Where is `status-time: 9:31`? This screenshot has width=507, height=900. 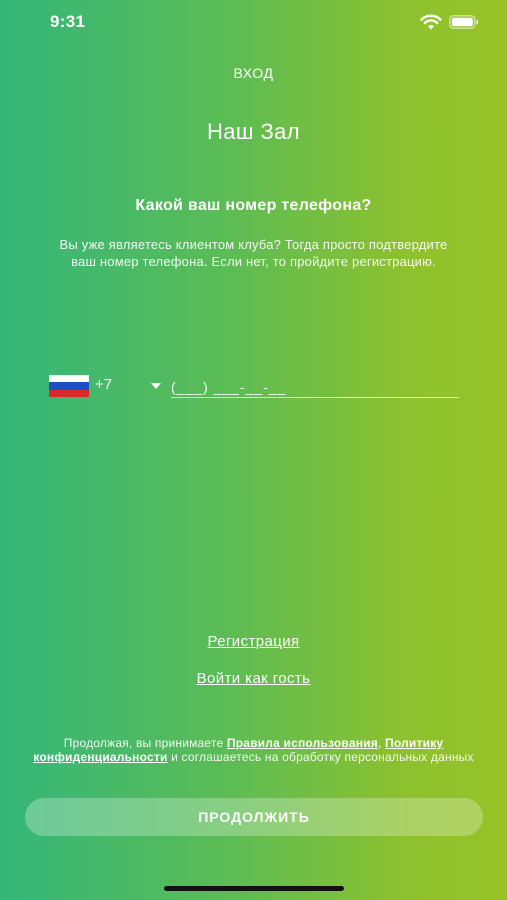
status-time: 9:31 is located at coordinates (68, 21).